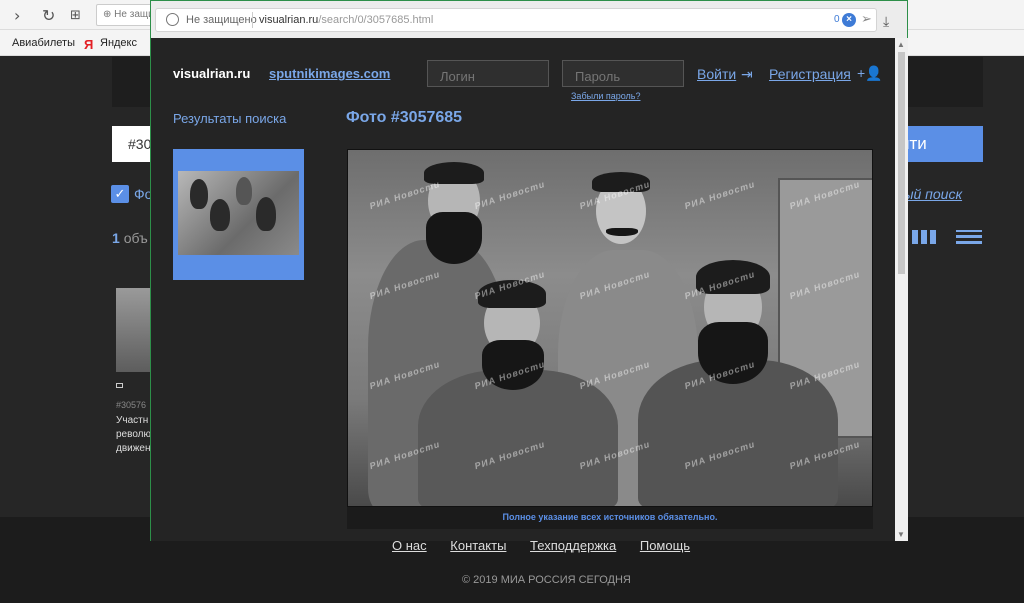  Describe the element at coordinates (135, 238) in the screenshot. I see `result-count-suffix: объ` at that location.